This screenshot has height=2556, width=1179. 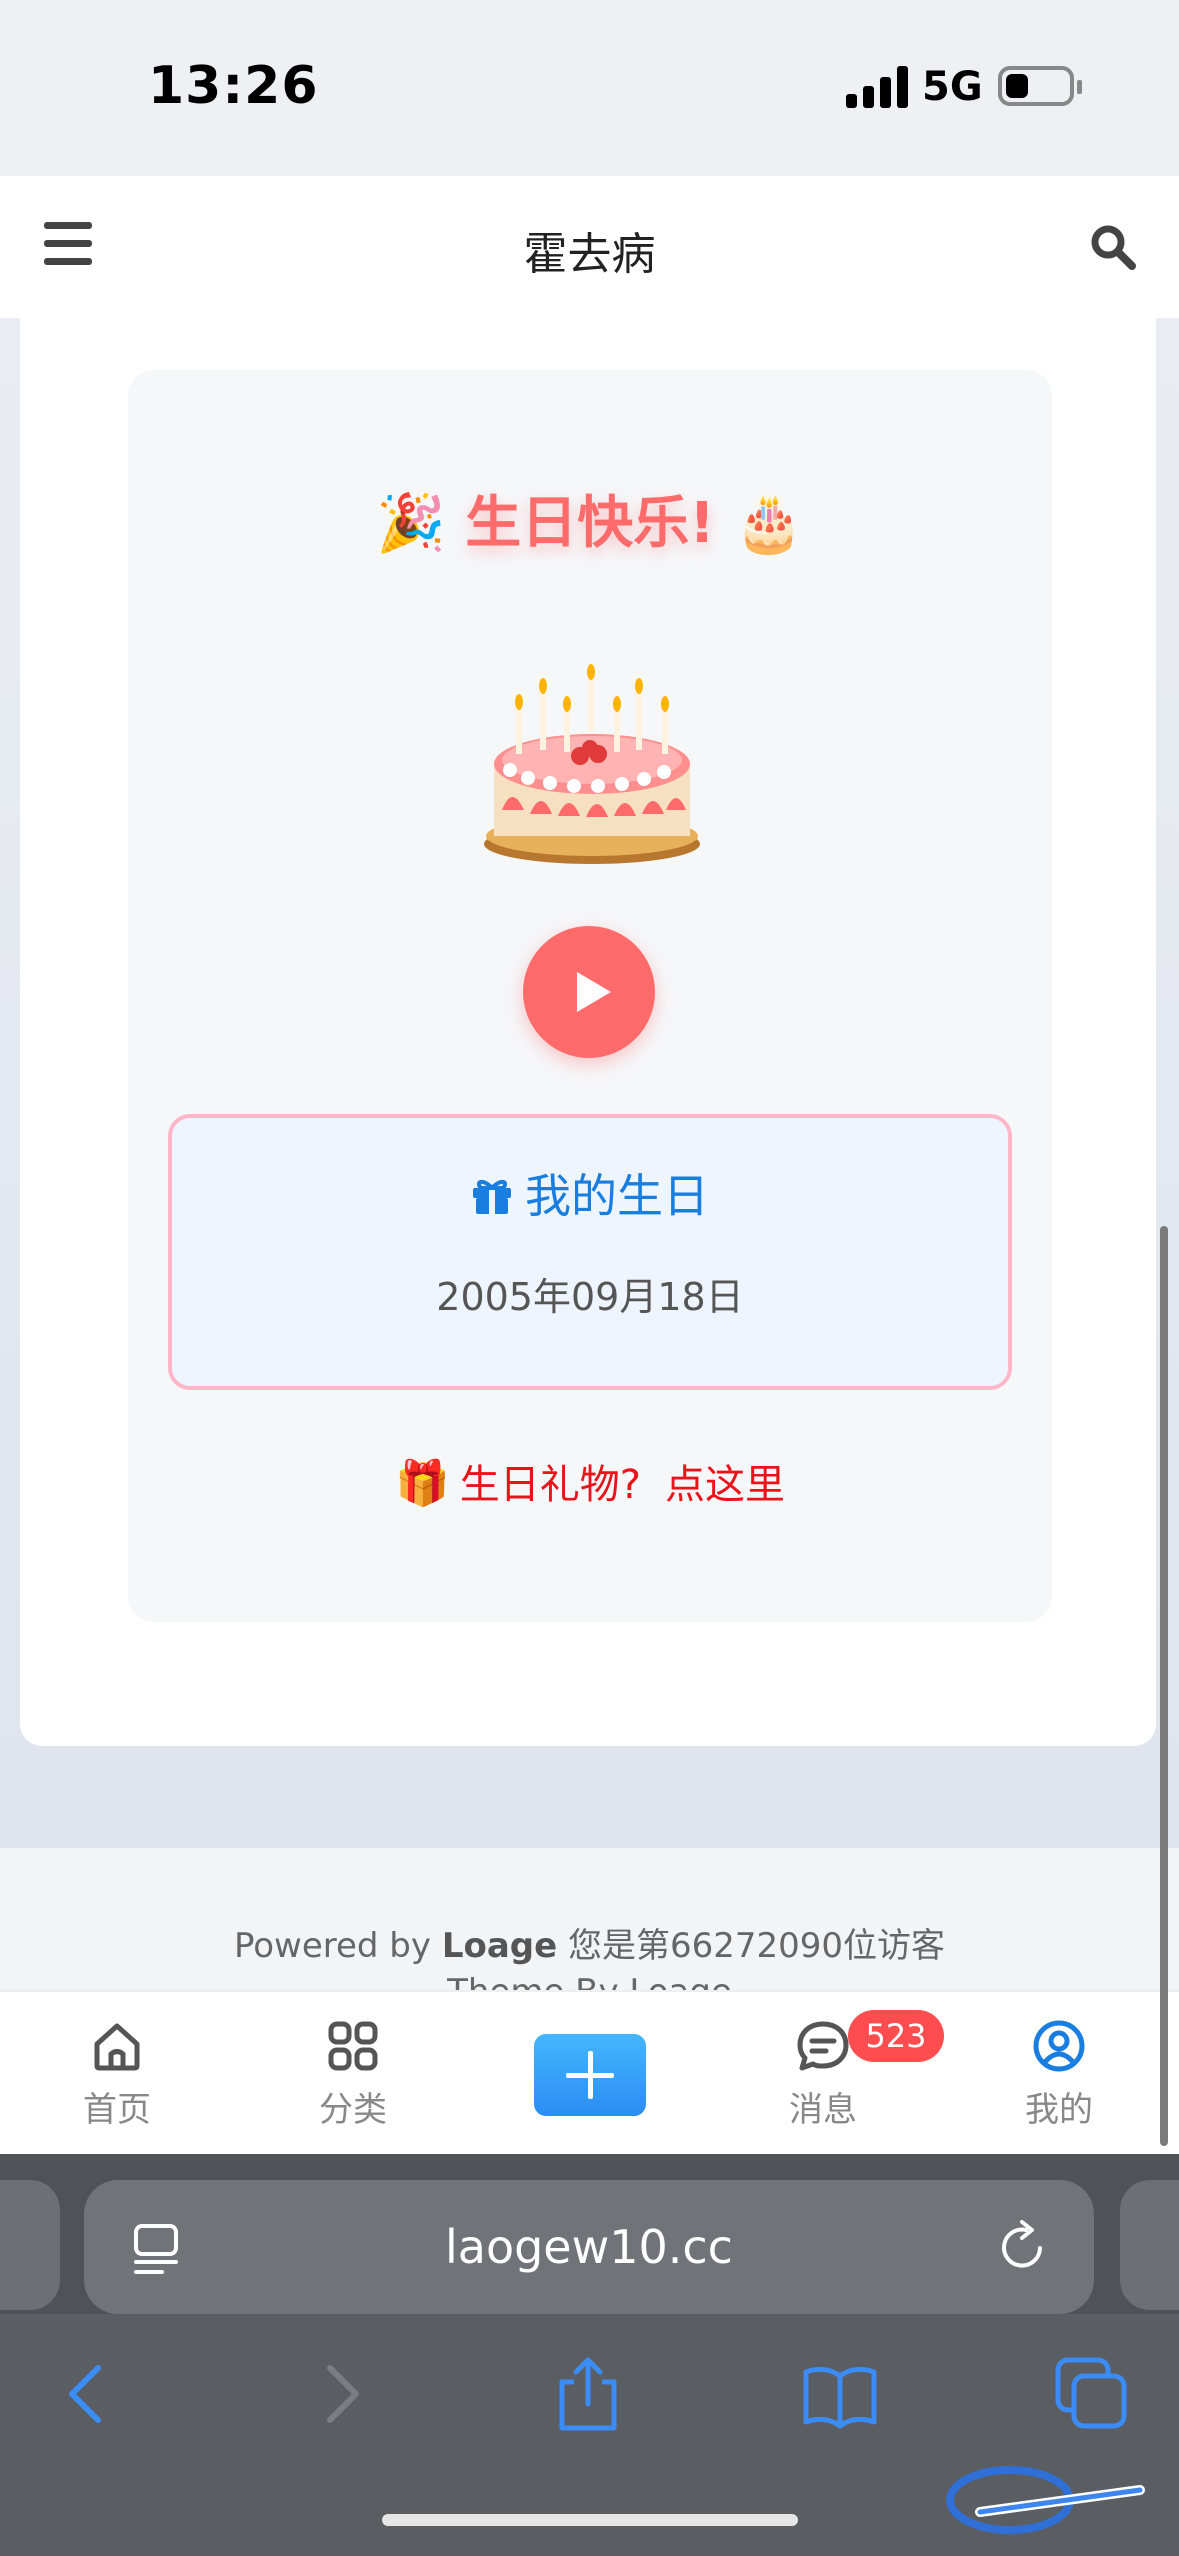 What do you see at coordinates (590, 2520) in the screenshot?
I see `home-indicator` at bounding box center [590, 2520].